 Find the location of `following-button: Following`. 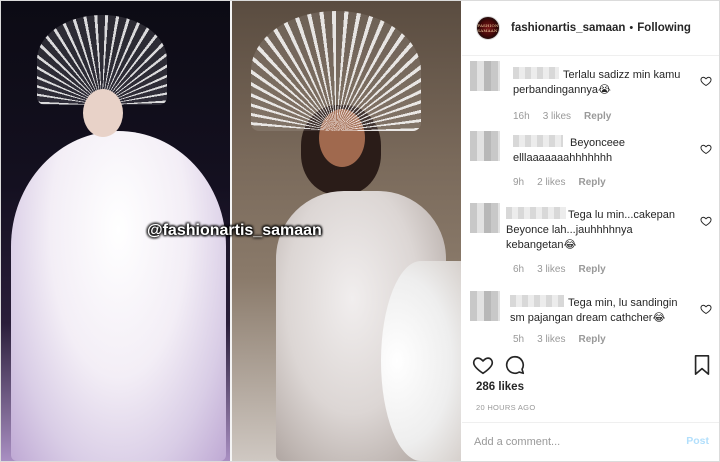

following-button: Following is located at coordinates (664, 28).